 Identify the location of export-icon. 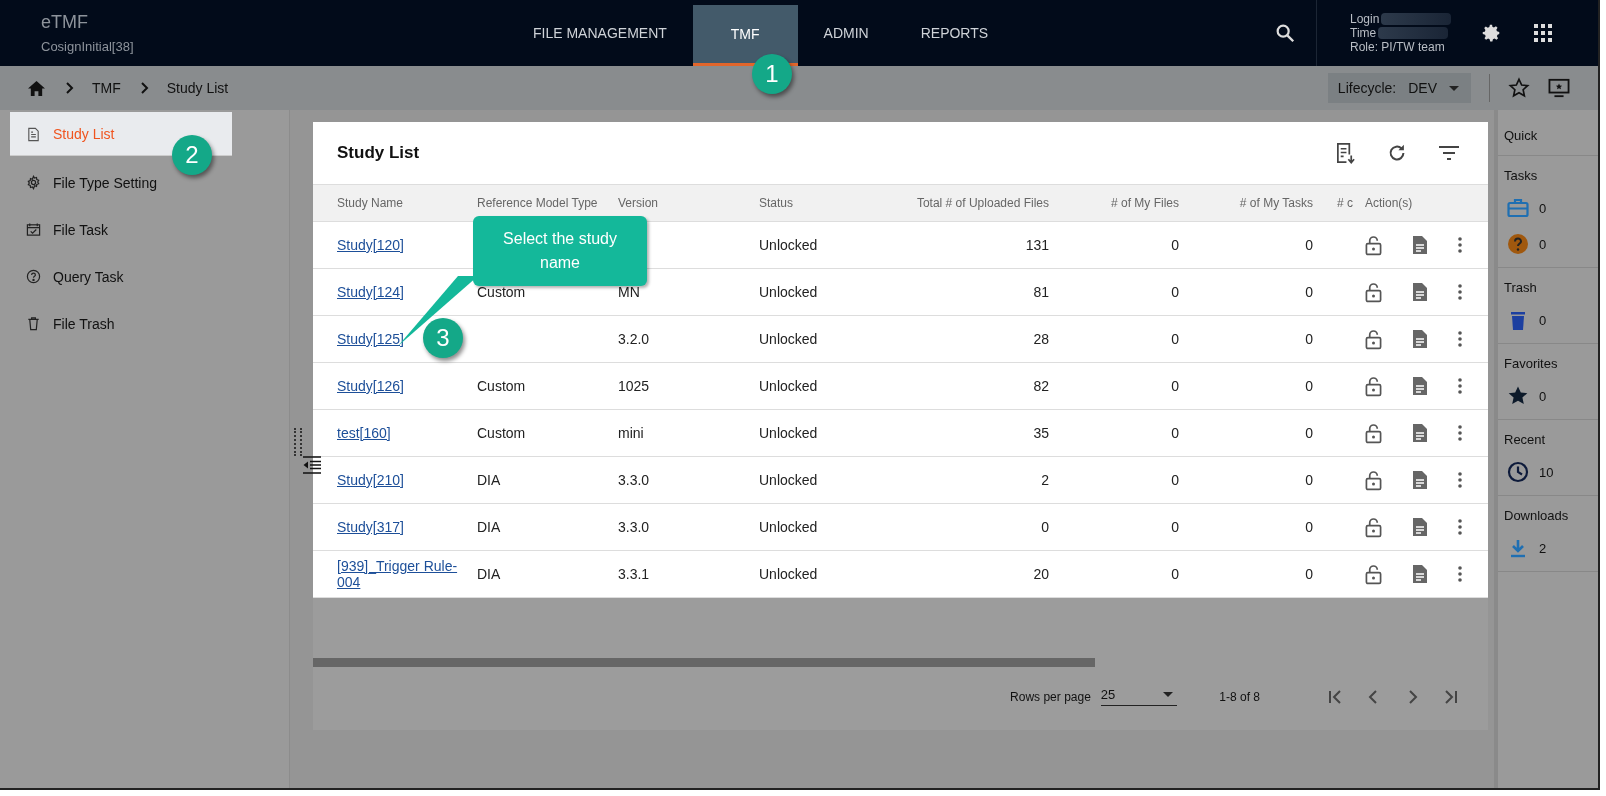
(1345, 153).